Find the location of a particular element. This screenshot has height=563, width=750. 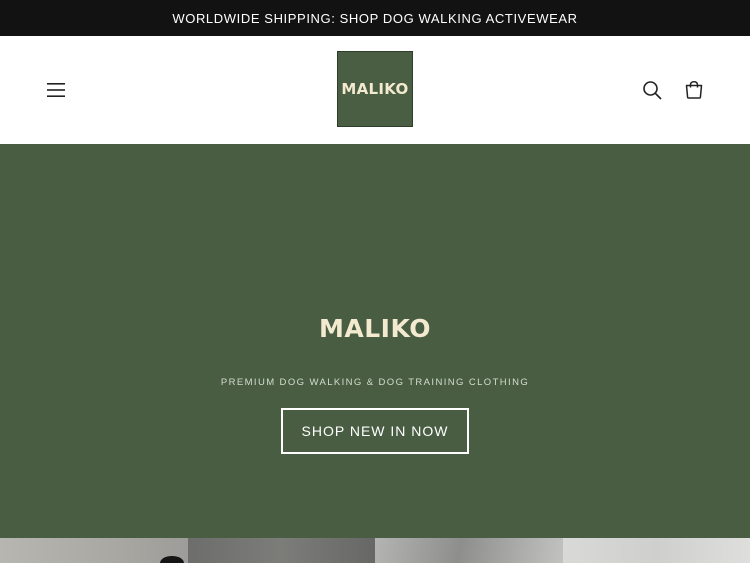

collection-image-row is located at coordinates (375, 550).